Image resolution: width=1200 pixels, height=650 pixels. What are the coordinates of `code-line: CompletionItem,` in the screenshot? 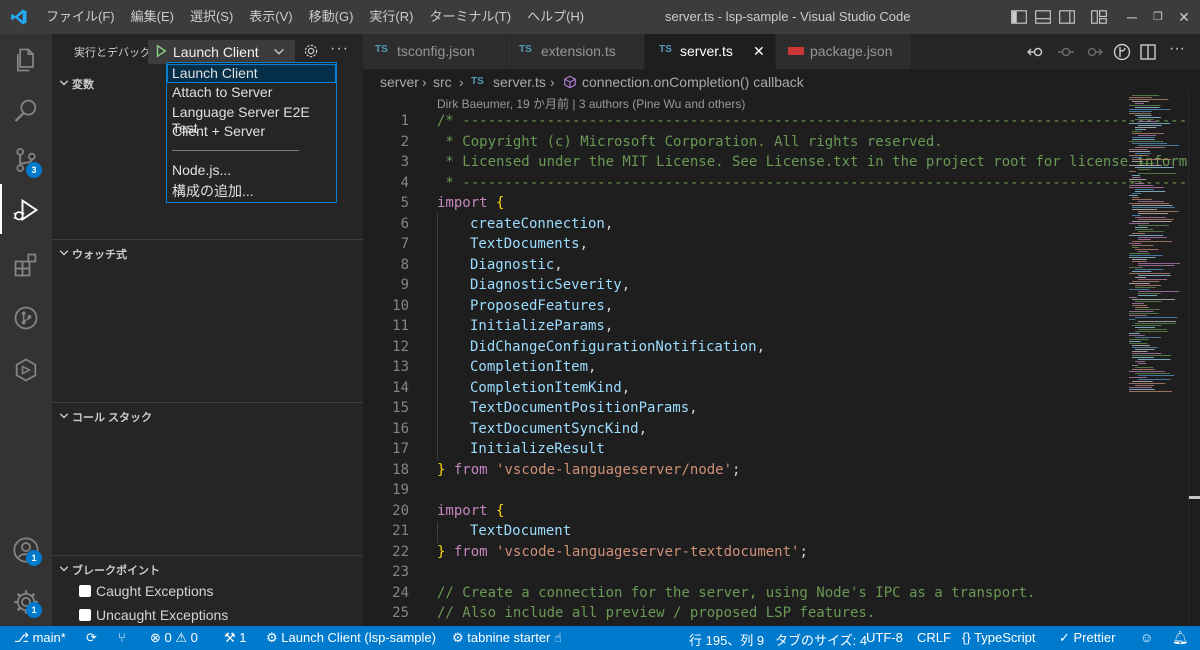 It's located at (533, 367).